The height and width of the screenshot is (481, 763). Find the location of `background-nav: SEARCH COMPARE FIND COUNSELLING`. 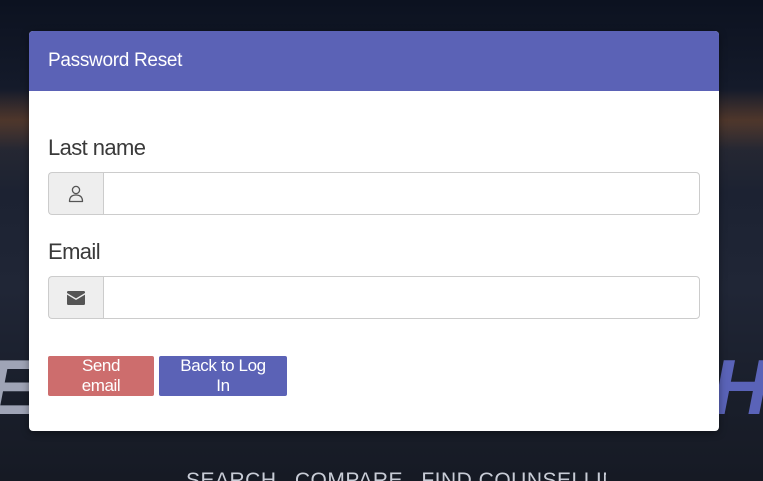

background-nav: SEARCH COMPARE FIND COUNSELLING is located at coordinates (396, 473).